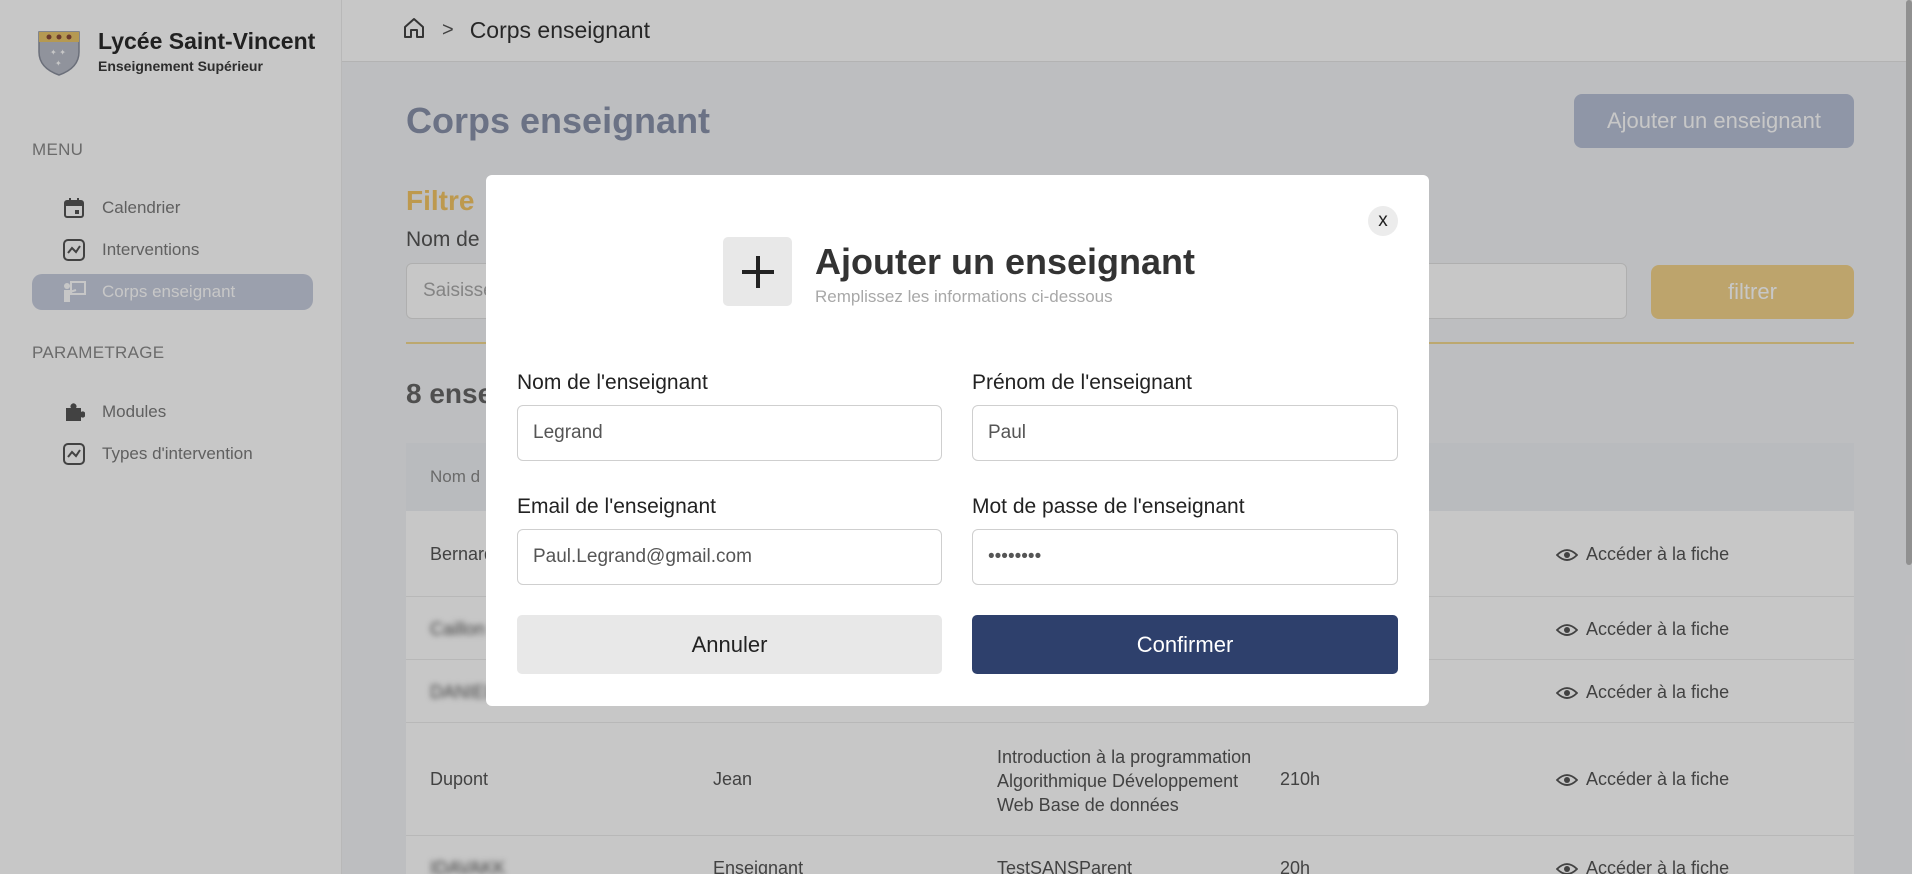 Image resolution: width=1912 pixels, height=874 pixels. What do you see at coordinates (1005, 261) in the screenshot?
I see `modal-title: Ajouter un enseignant` at bounding box center [1005, 261].